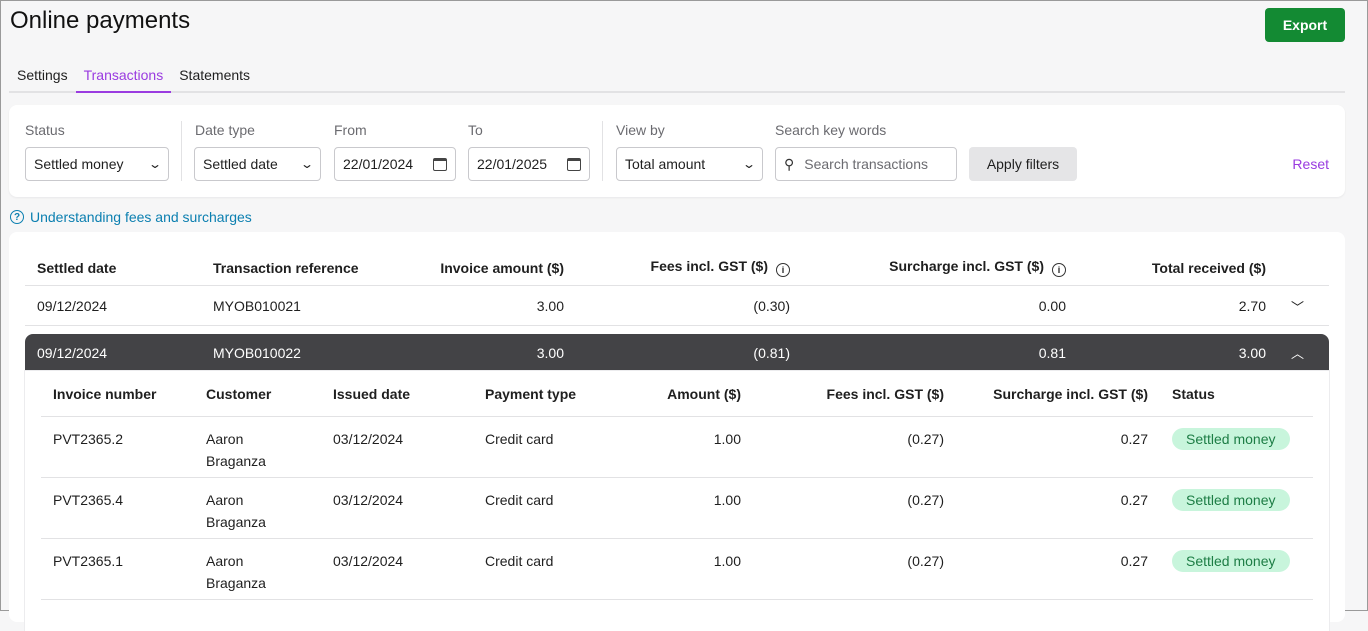 Image resolution: width=1368 pixels, height=631 pixels. Describe the element at coordinates (640, 130) in the screenshot. I see `view-by-label: View by` at that location.